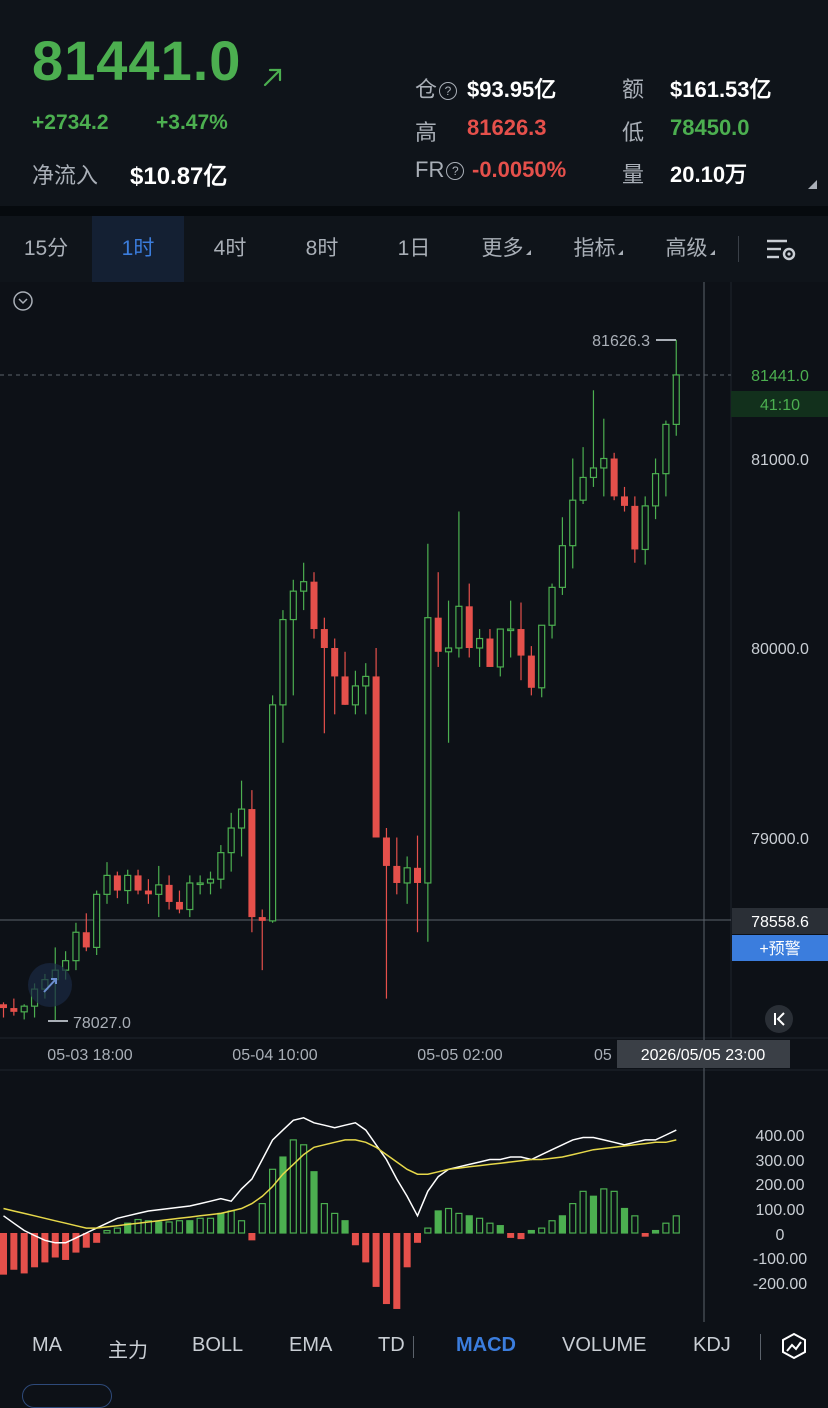 The width and height of the screenshot is (828, 1408). I want to click on macd-axis-label: -100.00, so click(780, 1259).